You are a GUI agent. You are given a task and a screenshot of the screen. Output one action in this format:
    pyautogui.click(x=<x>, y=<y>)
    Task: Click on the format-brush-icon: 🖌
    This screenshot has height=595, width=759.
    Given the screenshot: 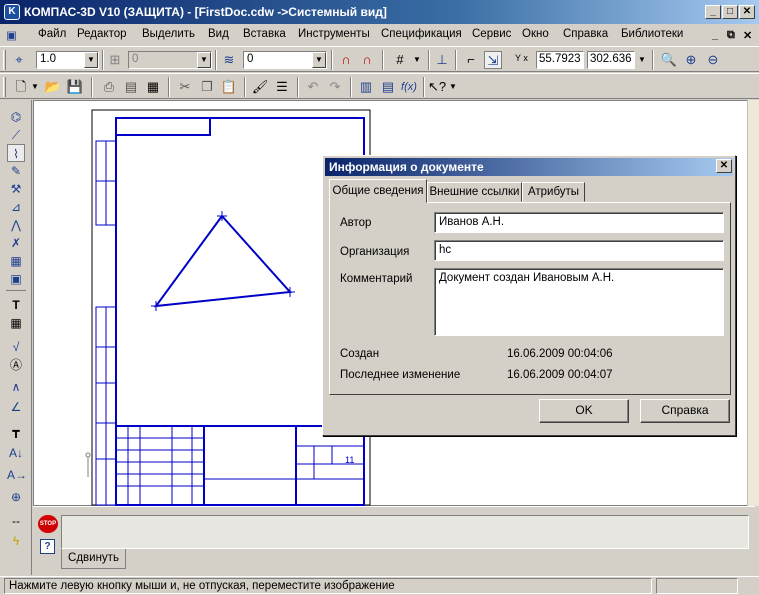 What is the action you would take?
    pyautogui.click(x=260, y=87)
    